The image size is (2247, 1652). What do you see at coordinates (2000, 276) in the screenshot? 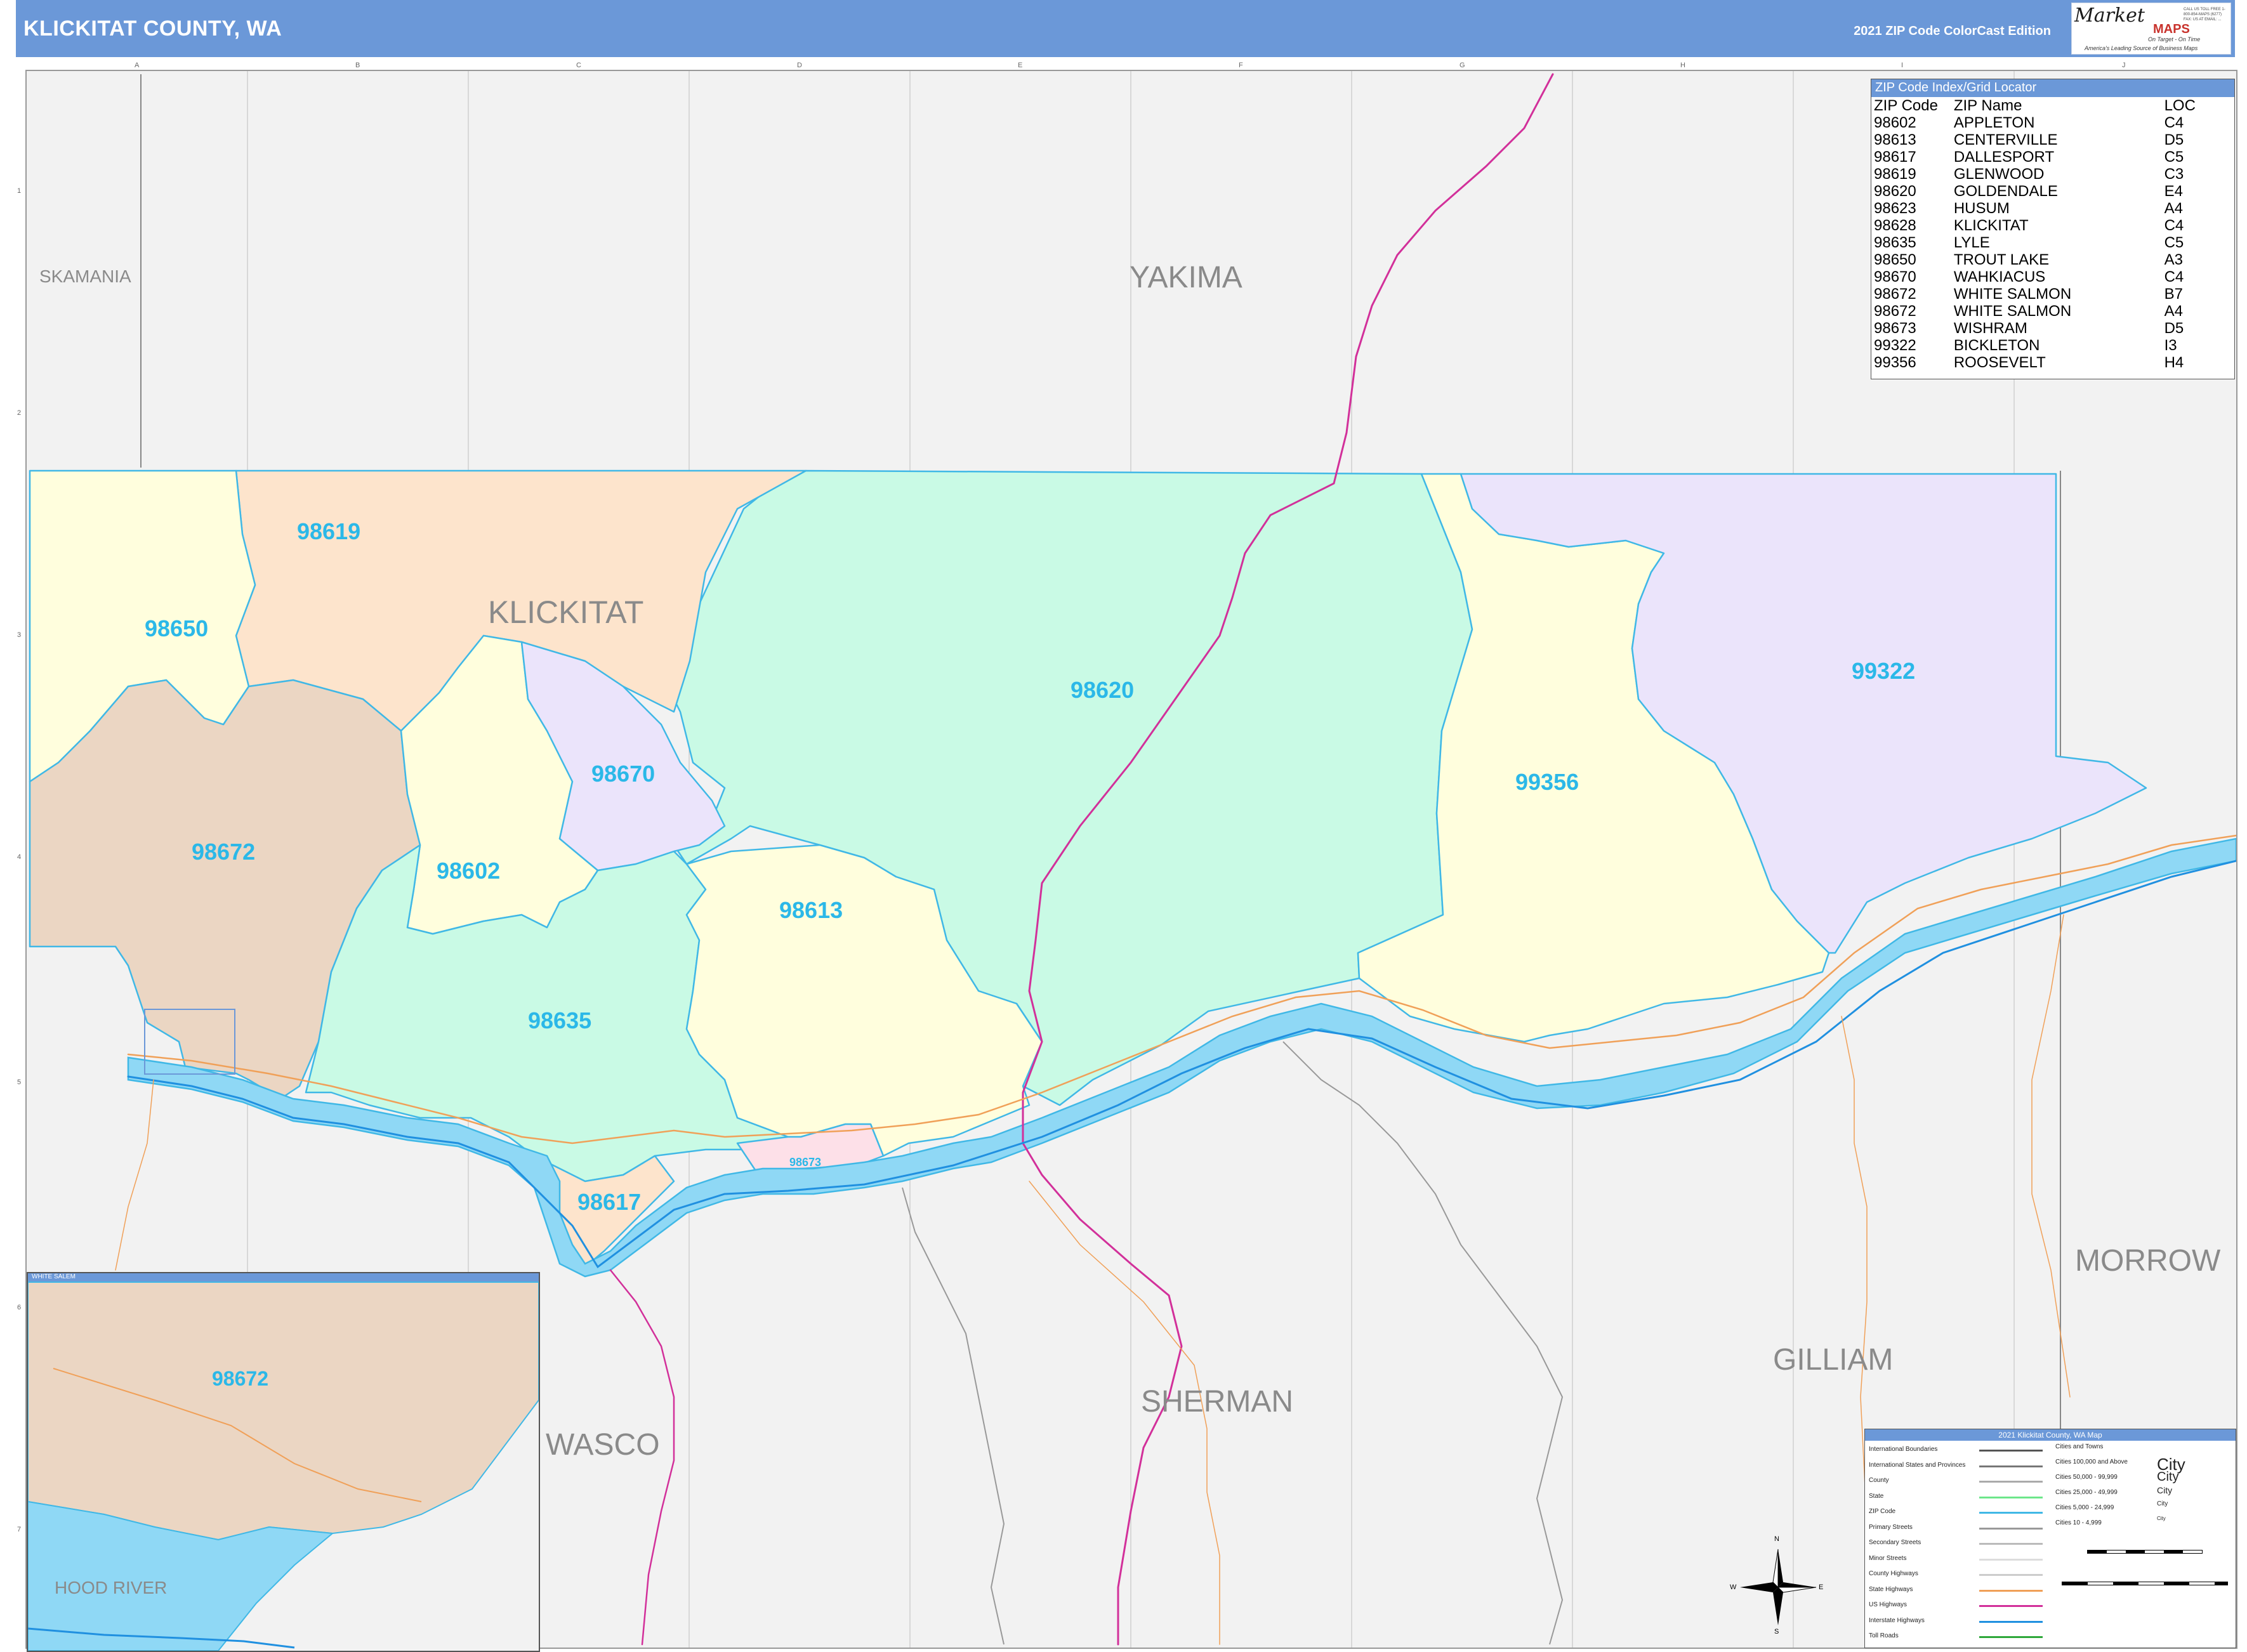
I see `zip-index-name: WAHKIACUS` at bounding box center [2000, 276].